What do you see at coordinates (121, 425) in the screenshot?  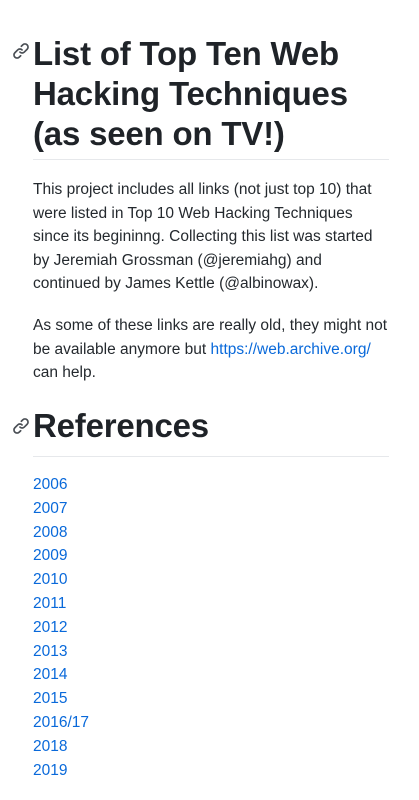 I see `references-heading: References` at bounding box center [121, 425].